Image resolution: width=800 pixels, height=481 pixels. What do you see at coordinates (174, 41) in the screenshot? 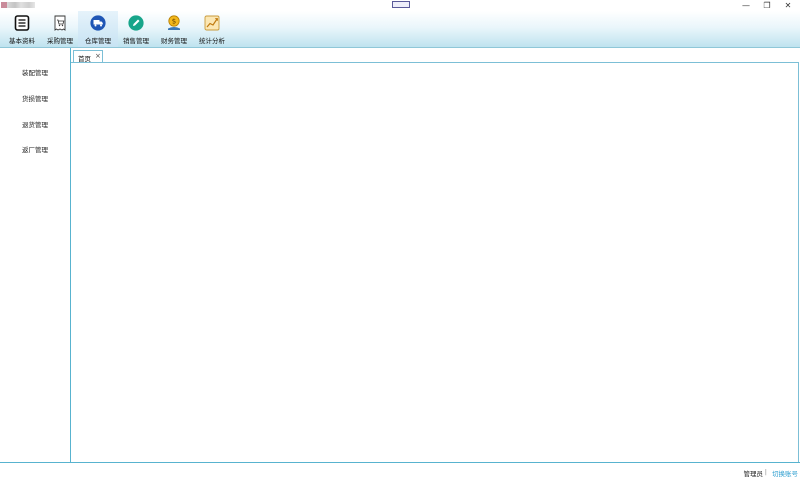
I see `toolbar-label: 财务管理` at bounding box center [174, 41].